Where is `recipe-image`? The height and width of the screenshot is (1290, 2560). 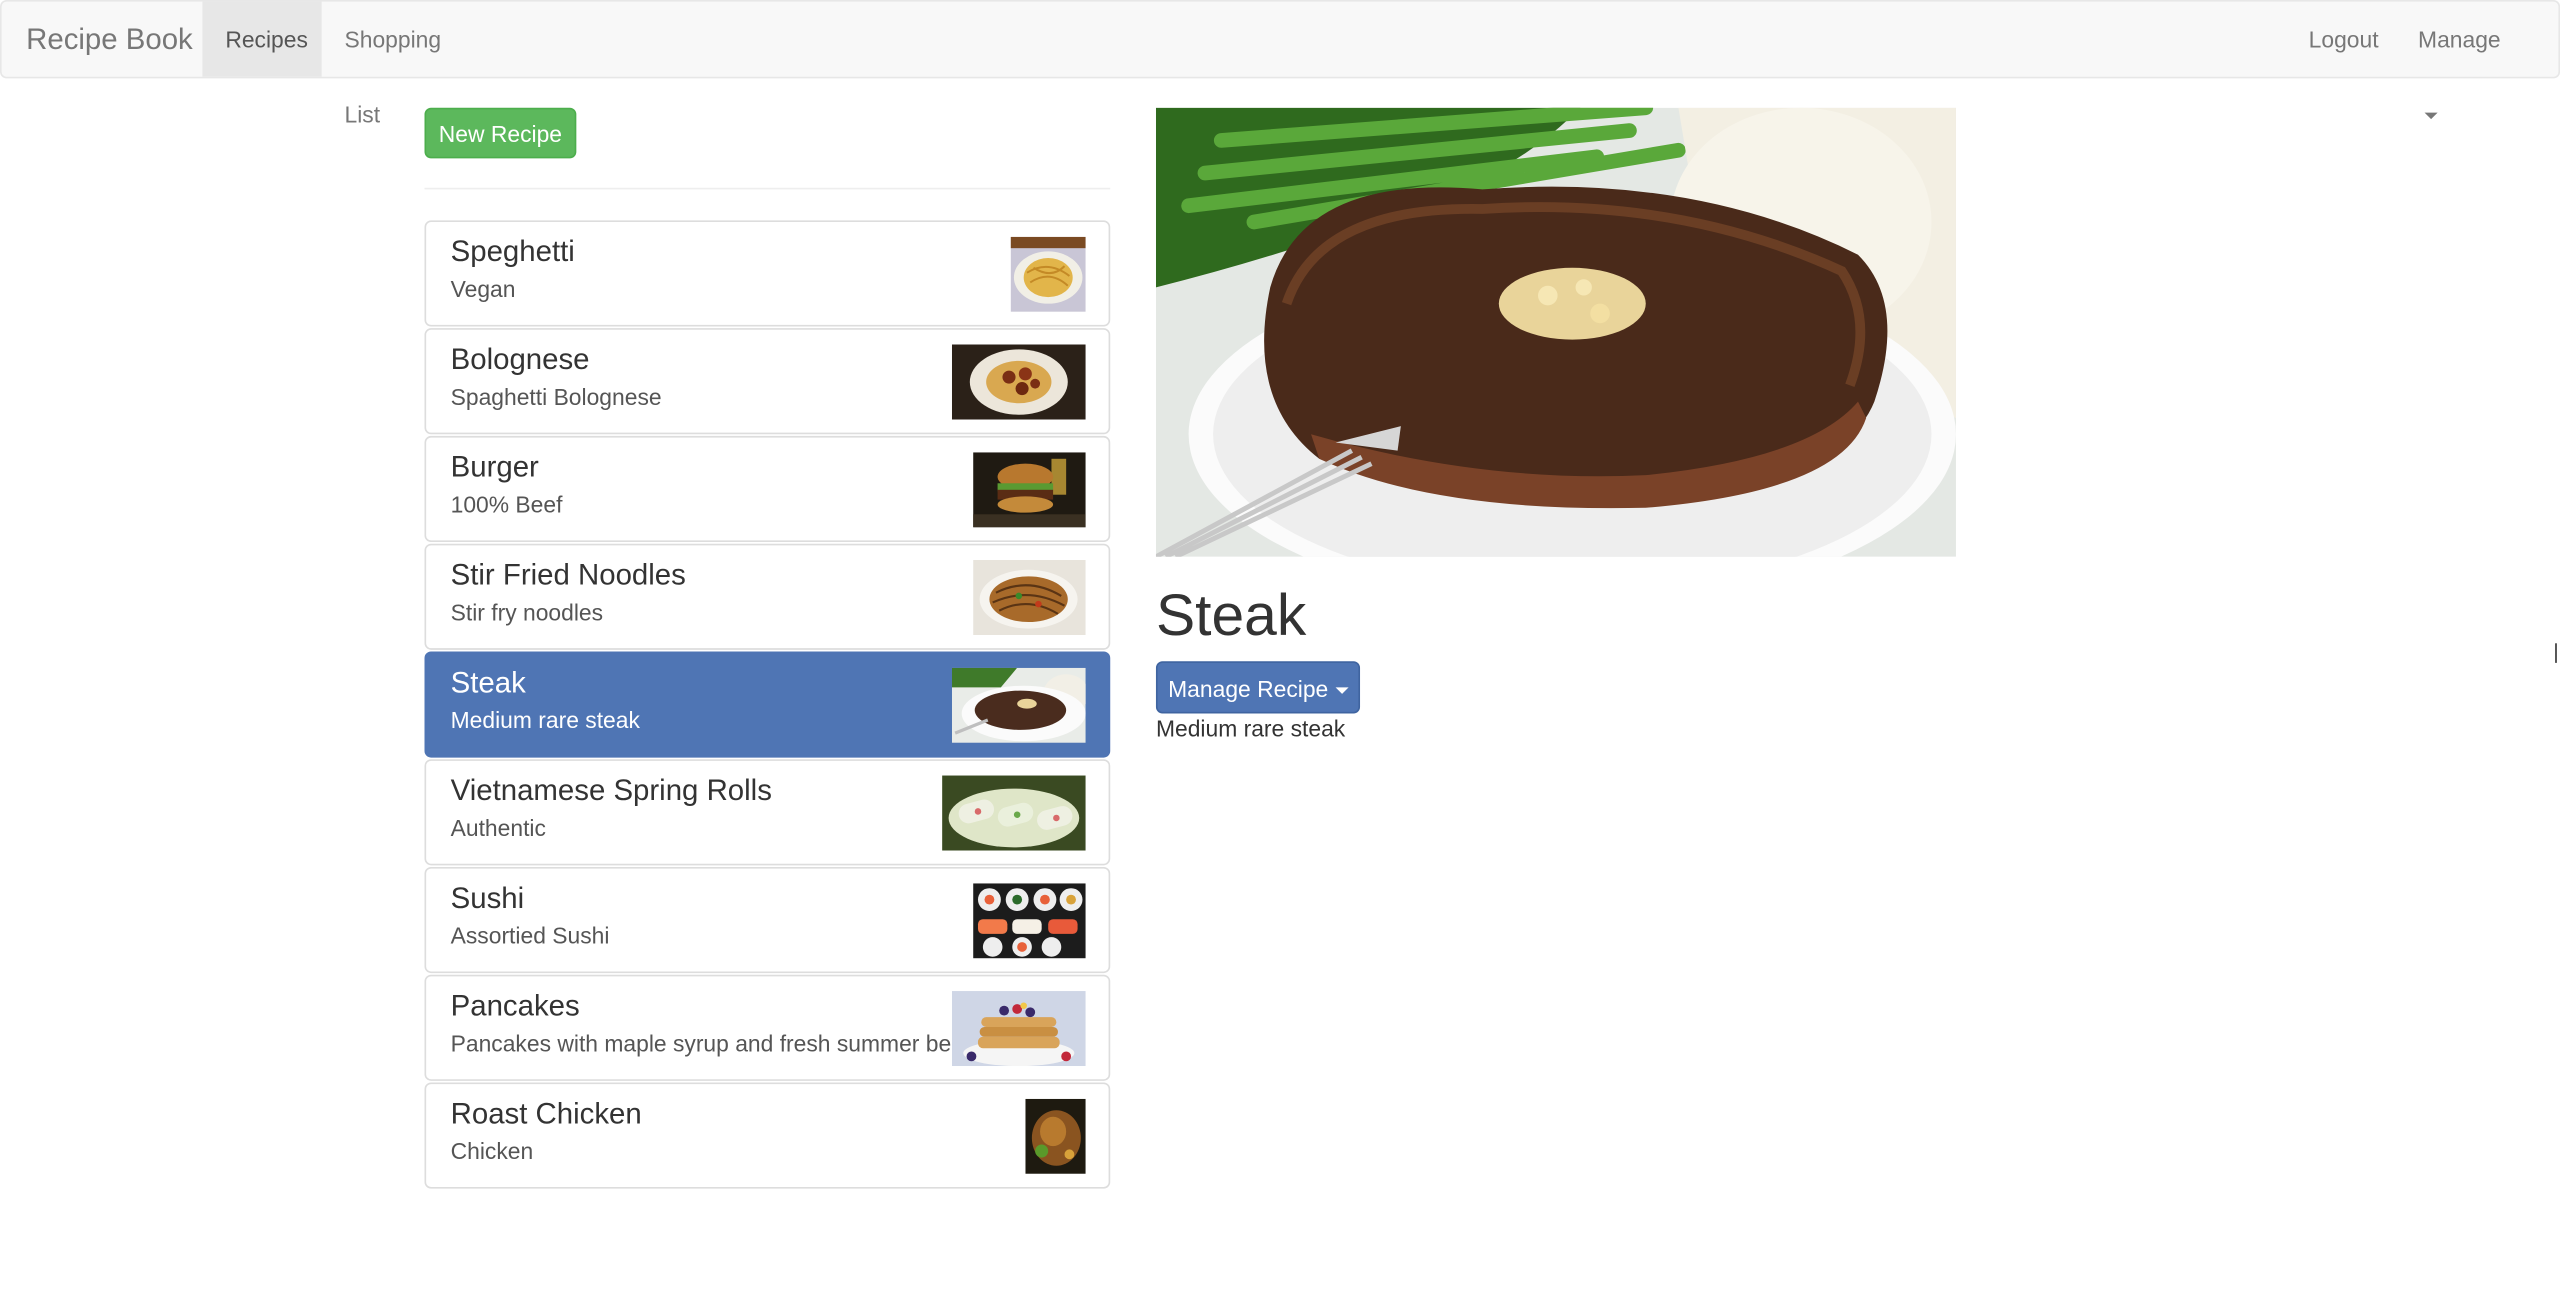
recipe-image is located at coordinates (1555, 332).